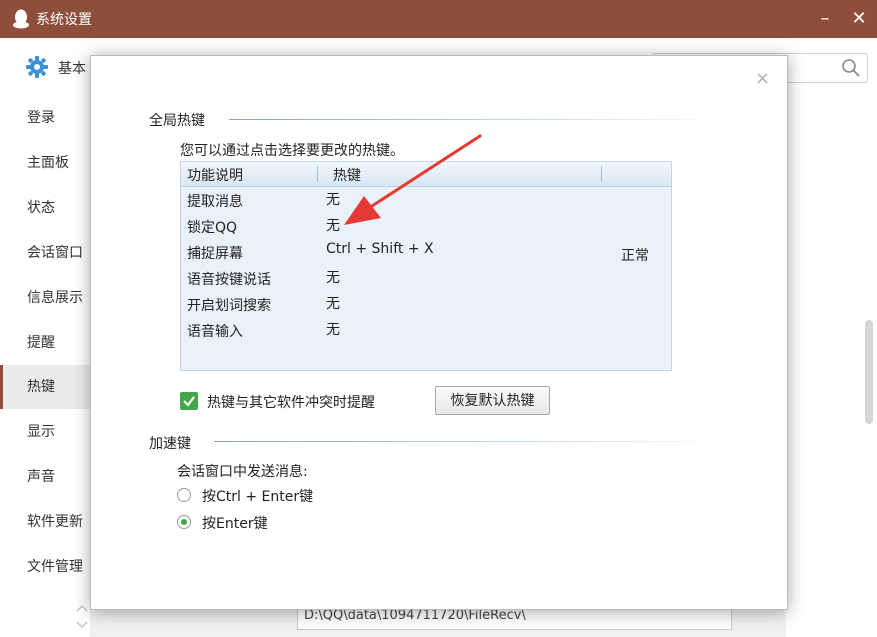  I want to click on table-header: 功能说明 热键, so click(426, 174).